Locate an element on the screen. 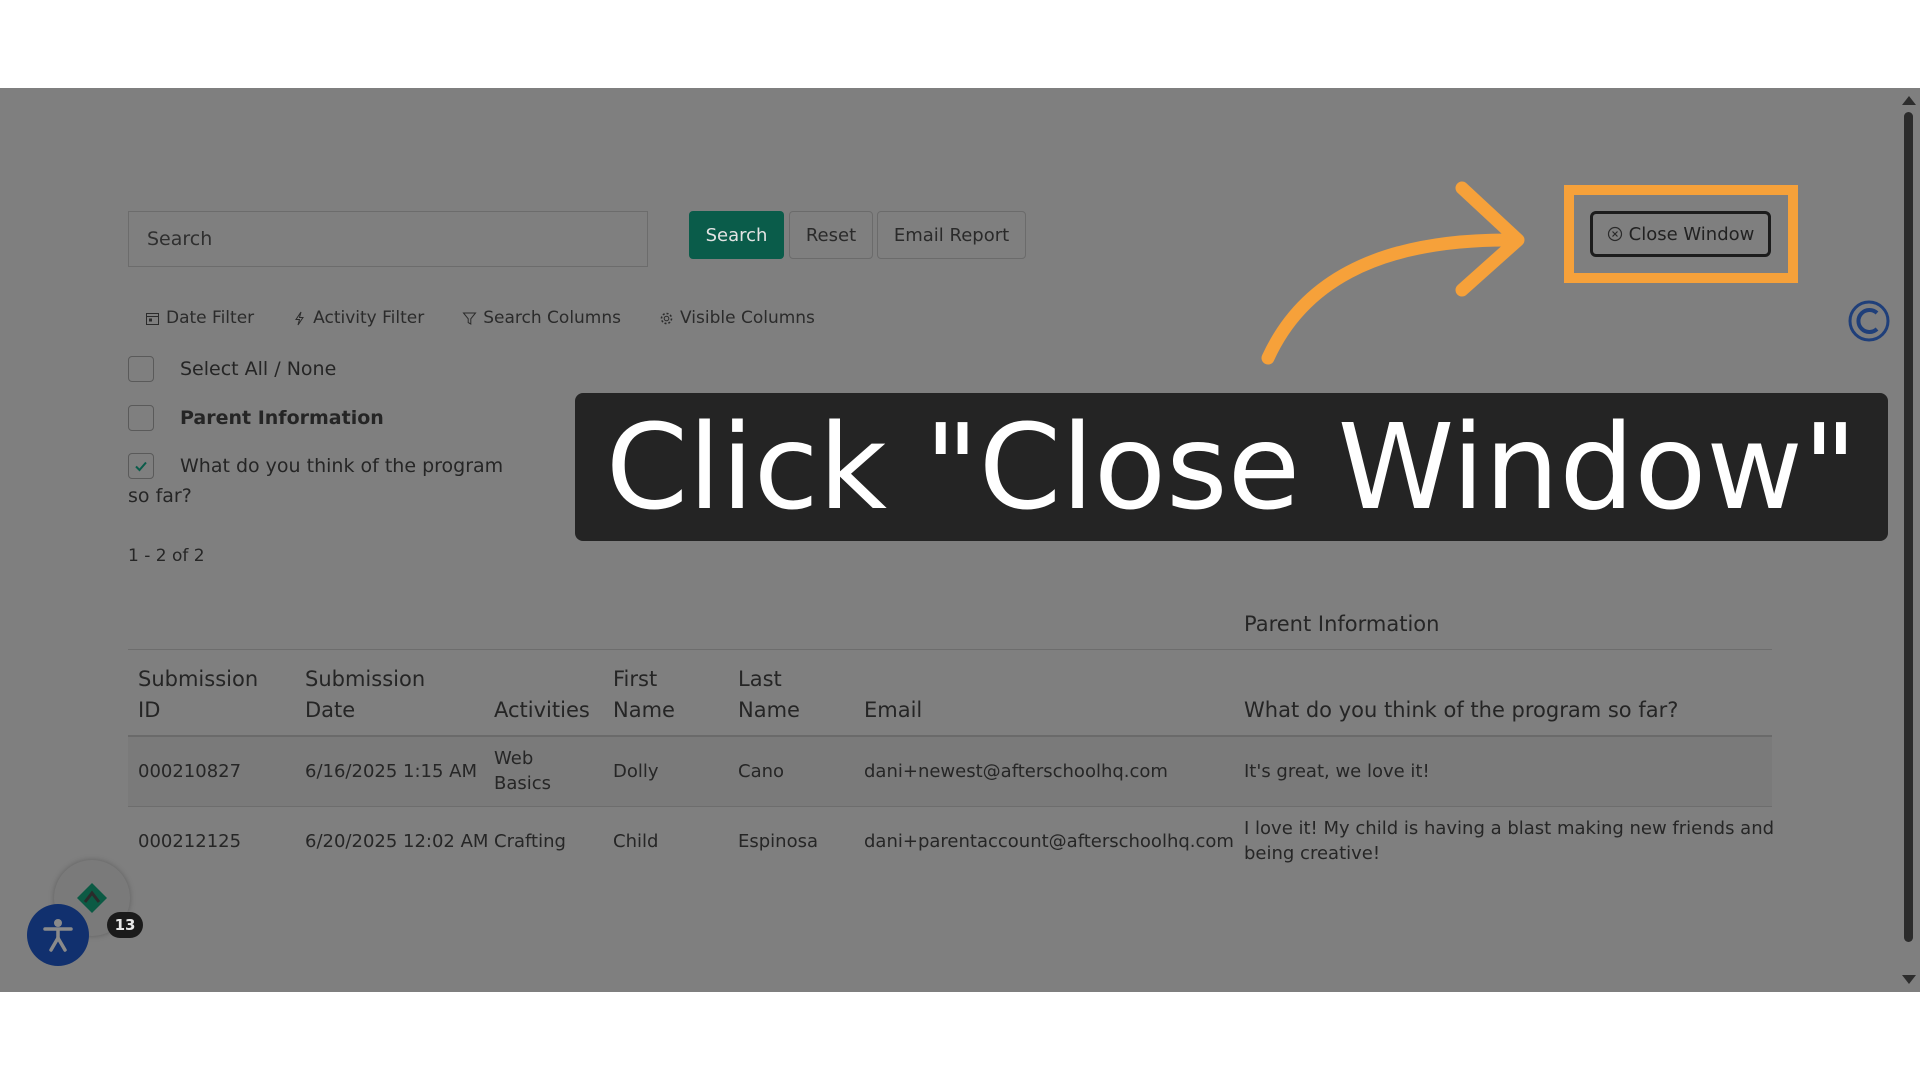  cell-submission-date: 6/16/2025 1:15 AM is located at coordinates (391, 771).